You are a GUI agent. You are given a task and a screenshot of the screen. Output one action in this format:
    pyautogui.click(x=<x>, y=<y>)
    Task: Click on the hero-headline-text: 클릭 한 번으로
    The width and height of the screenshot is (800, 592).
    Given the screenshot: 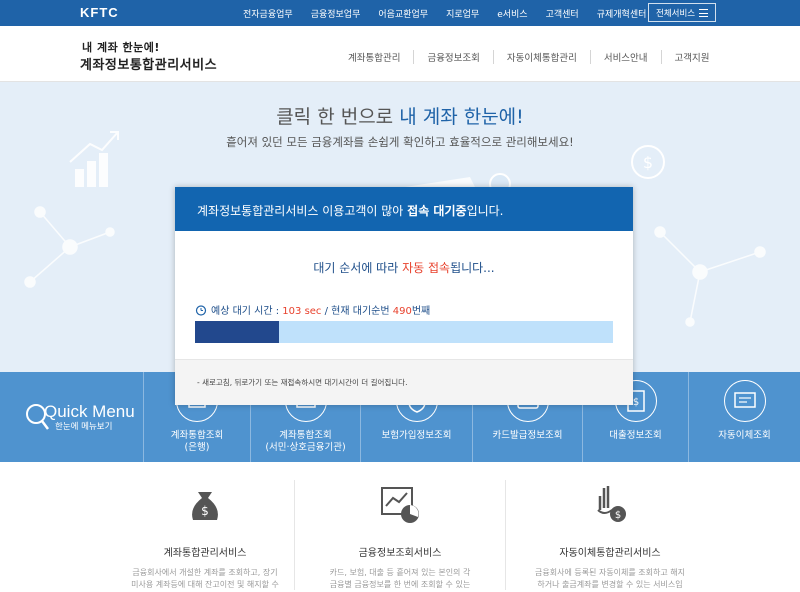 What is the action you would take?
    pyautogui.click(x=338, y=117)
    